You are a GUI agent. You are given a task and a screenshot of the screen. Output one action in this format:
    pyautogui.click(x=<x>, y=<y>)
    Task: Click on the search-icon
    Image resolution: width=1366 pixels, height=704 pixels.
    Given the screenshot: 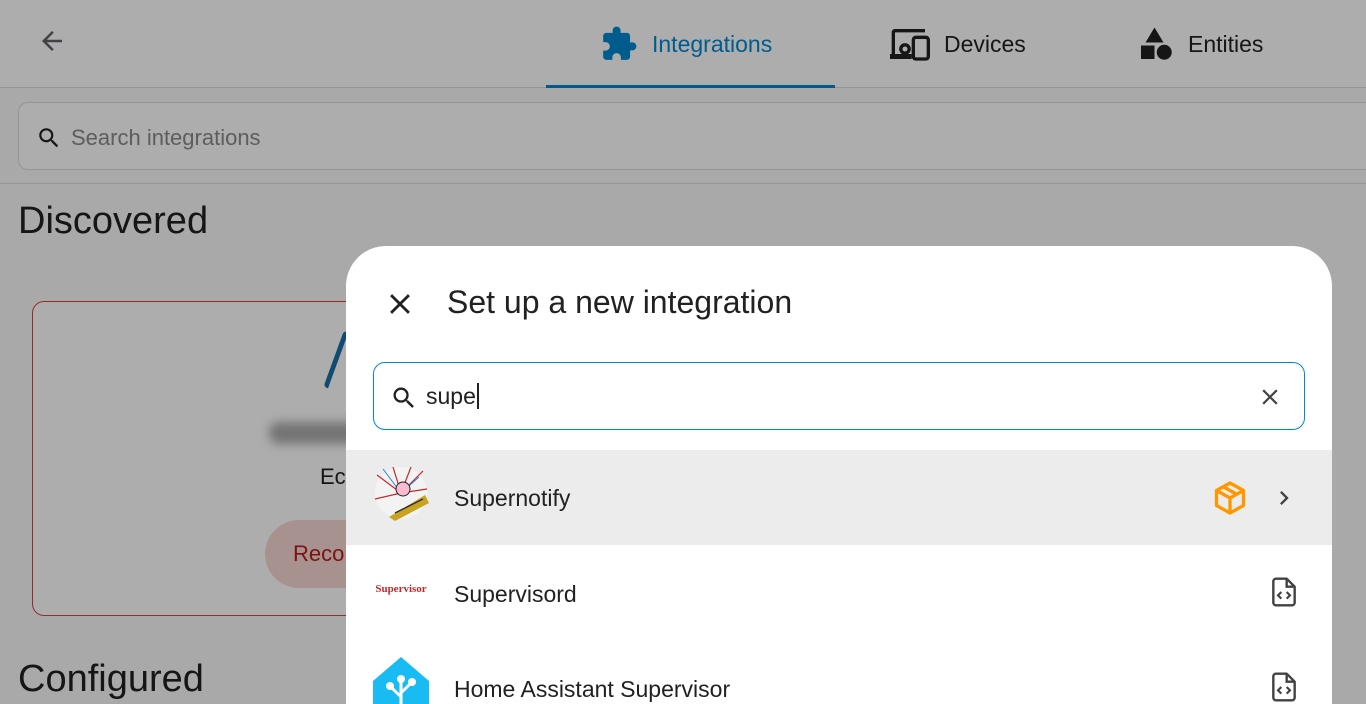 What is the action you would take?
    pyautogui.click(x=404, y=400)
    